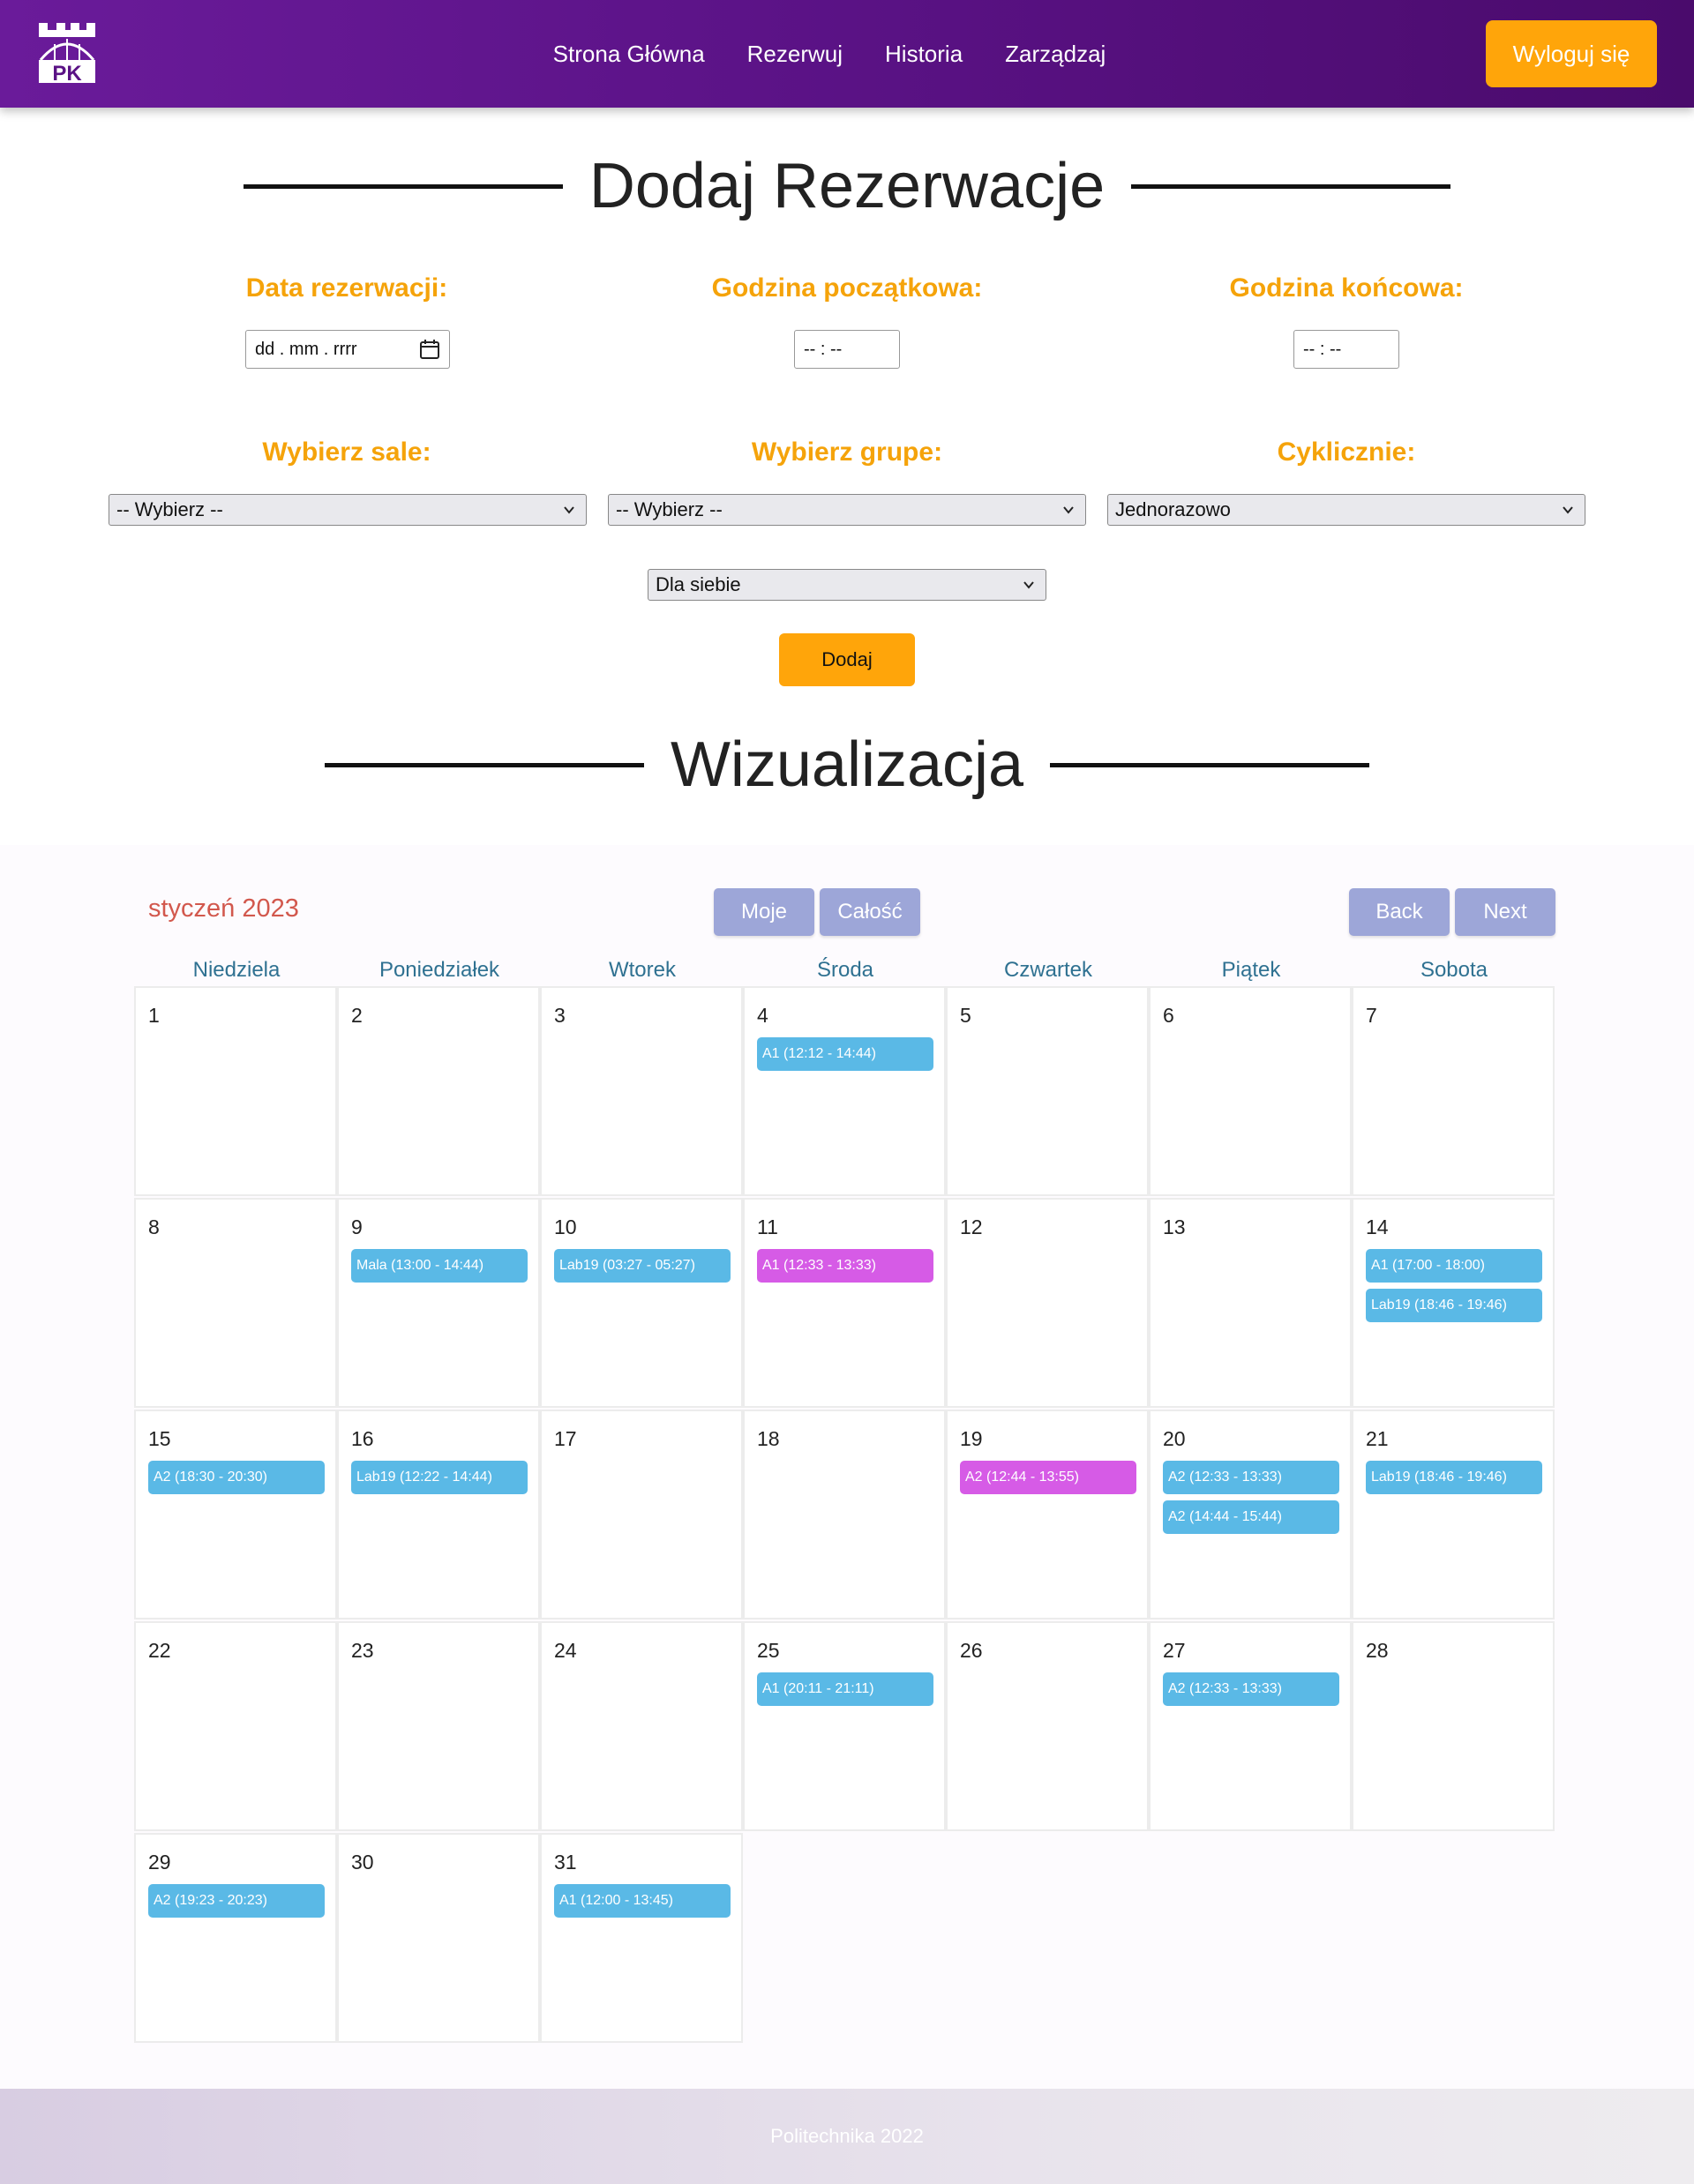 The image size is (1694, 2184). Describe the element at coordinates (1048, 970) in the screenshot. I see `weekday-header: Czwartek` at that location.